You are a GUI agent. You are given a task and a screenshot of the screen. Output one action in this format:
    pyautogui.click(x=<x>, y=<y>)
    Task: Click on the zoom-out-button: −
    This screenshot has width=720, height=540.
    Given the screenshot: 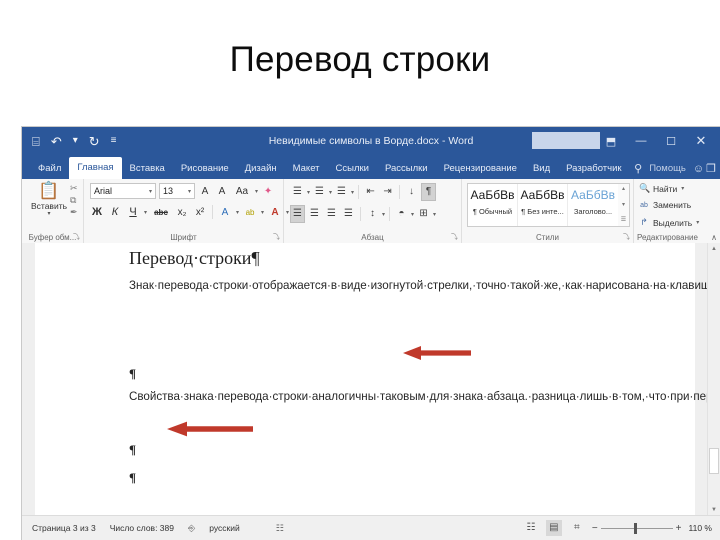 What is the action you would take?
    pyautogui.click(x=595, y=528)
    